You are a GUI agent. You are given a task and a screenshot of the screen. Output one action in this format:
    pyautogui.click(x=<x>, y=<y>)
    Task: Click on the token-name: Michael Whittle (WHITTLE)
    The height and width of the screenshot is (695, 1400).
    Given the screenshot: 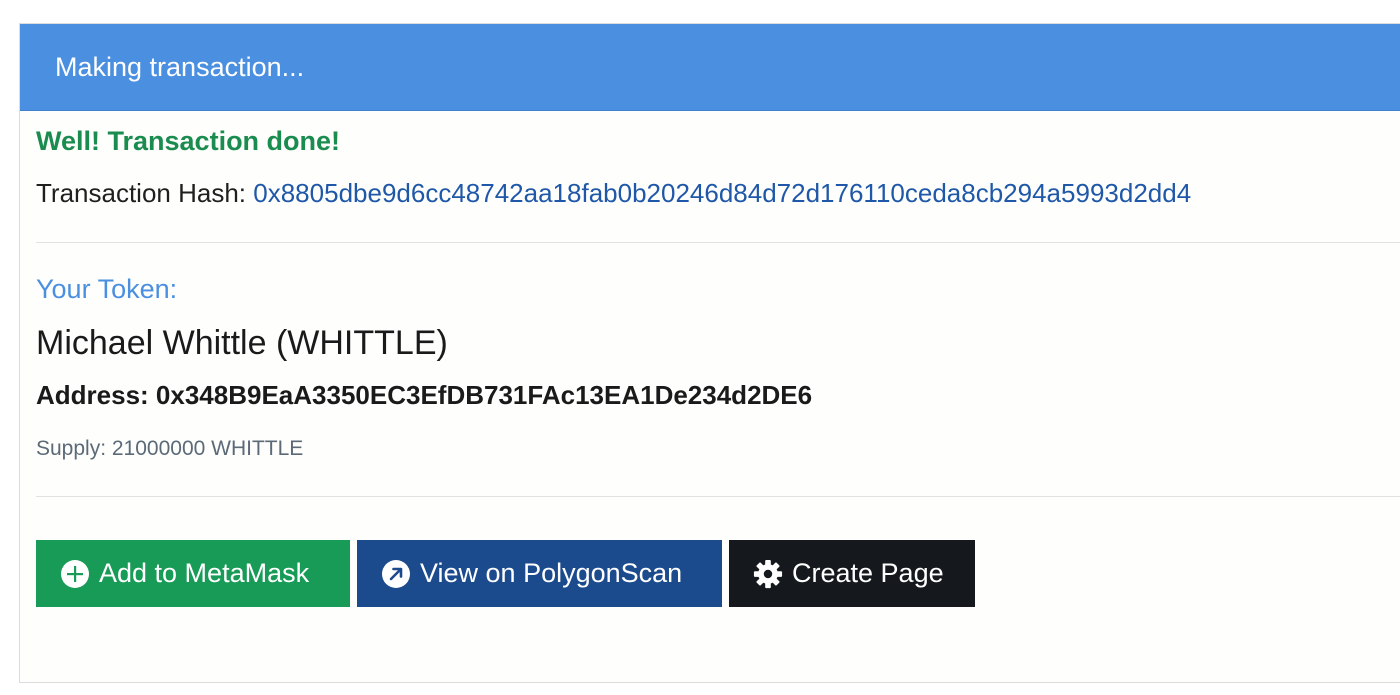 What is the action you would take?
    pyautogui.click(x=242, y=343)
    